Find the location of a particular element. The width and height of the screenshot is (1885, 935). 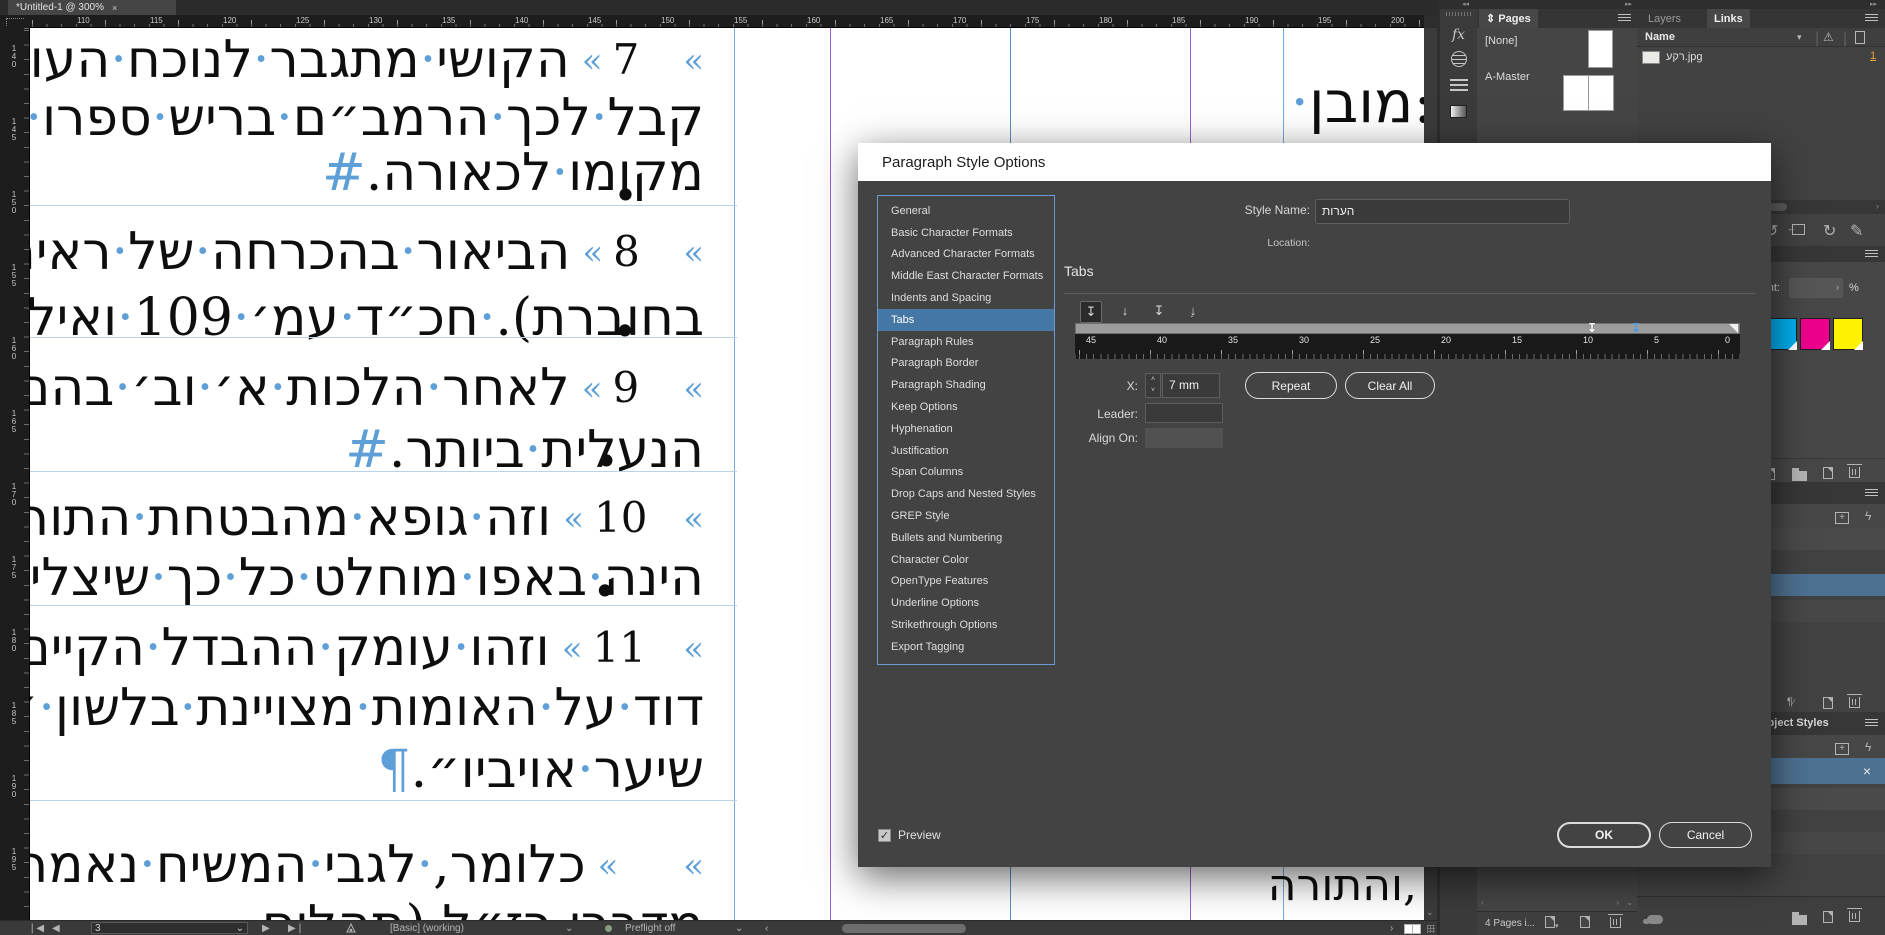

tab-align-left-button: ↧ is located at coordinates (1091, 312).